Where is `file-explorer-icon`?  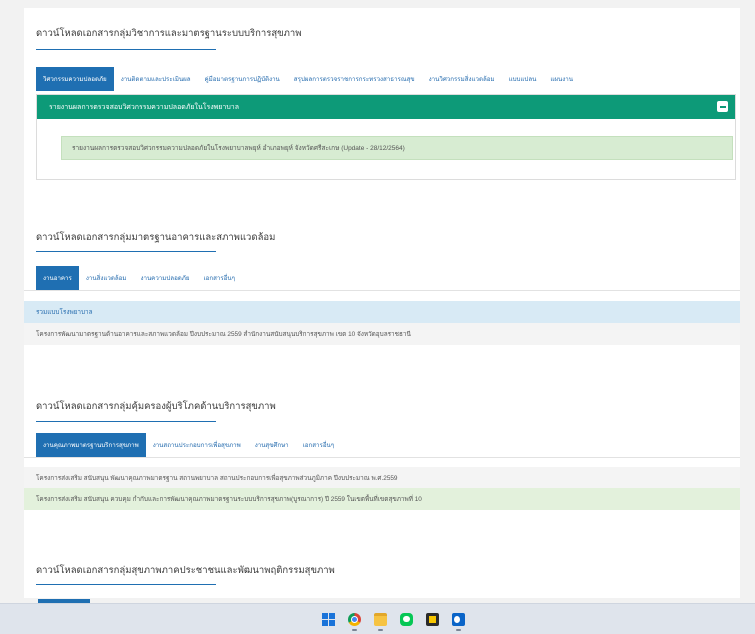 file-explorer-icon is located at coordinates (380, 619).